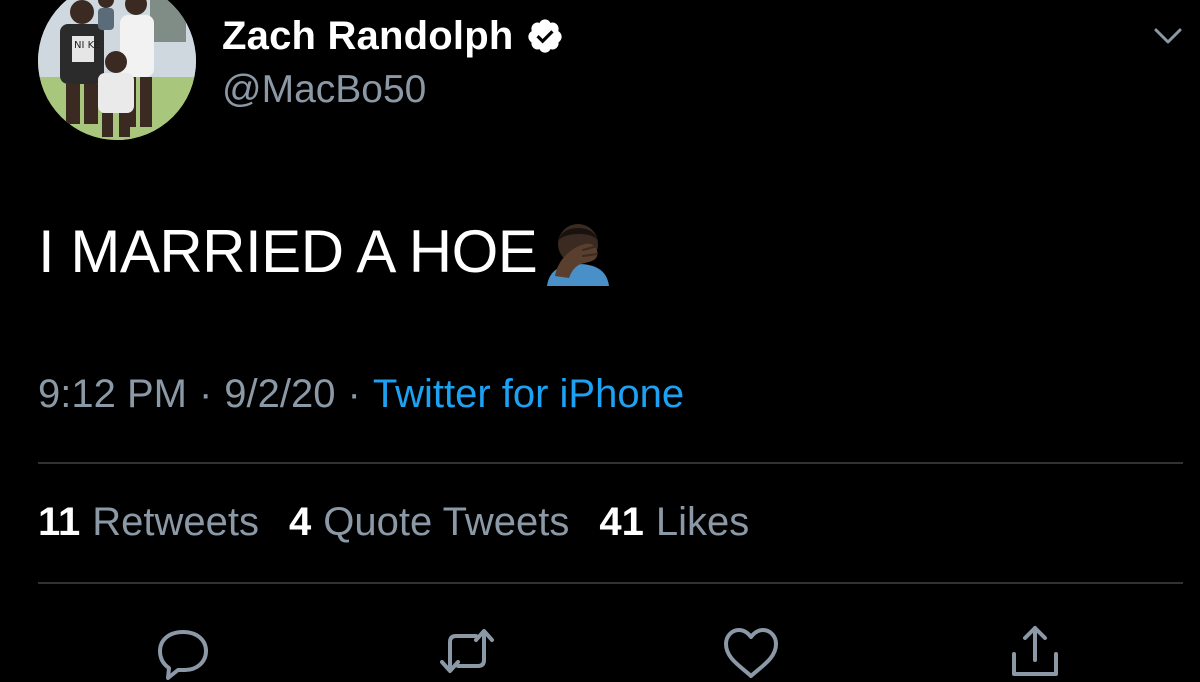  What do you see at coordinates (112, 394) in the screenshot?
I see `tweet-time: 9:12 PM` at bounding box center [112, 394].